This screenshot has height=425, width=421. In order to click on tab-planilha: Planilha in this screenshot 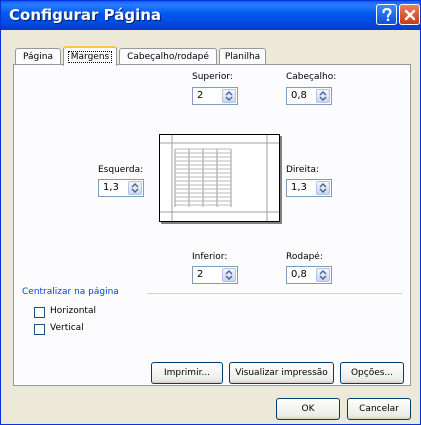, I will do `click(242, 56)`.